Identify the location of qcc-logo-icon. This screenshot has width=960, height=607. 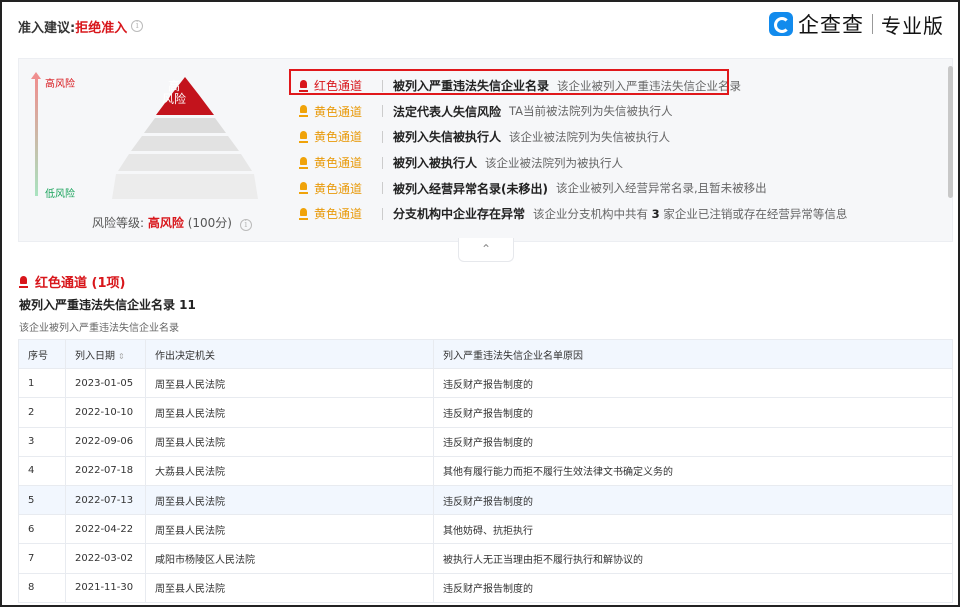
(781, 24).